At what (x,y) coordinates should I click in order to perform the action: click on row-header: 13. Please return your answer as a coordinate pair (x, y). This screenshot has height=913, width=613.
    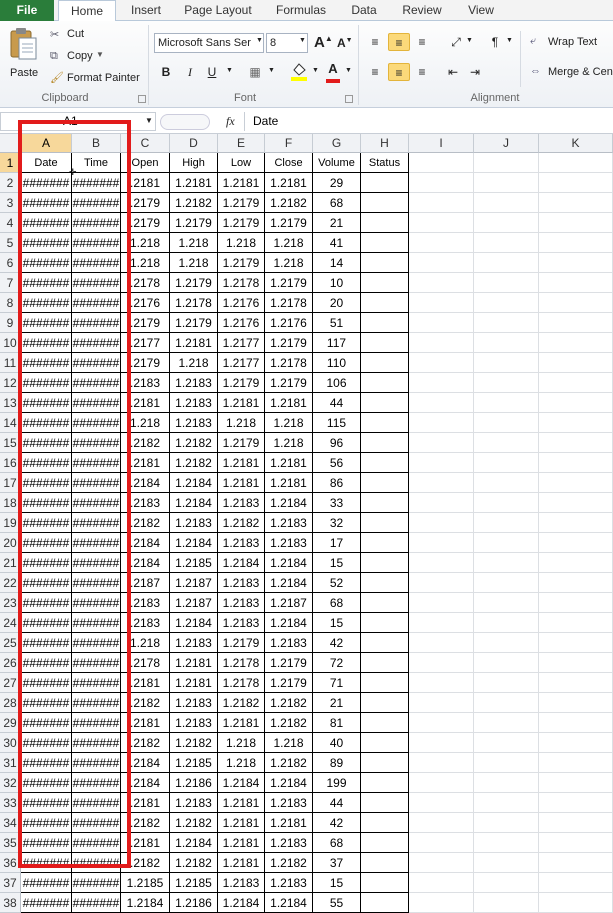
    Looking at the image, I should click on (10, 403).